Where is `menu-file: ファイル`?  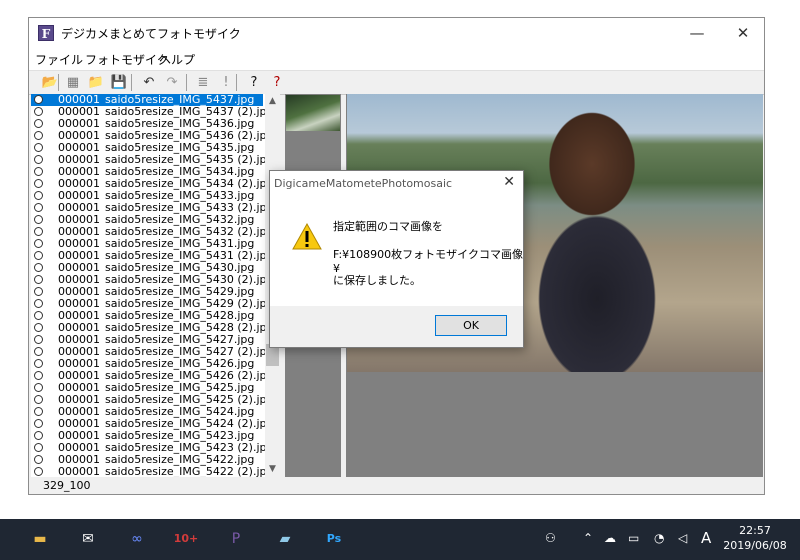
menu-file: ファイル is located at coordinates (59, 59).